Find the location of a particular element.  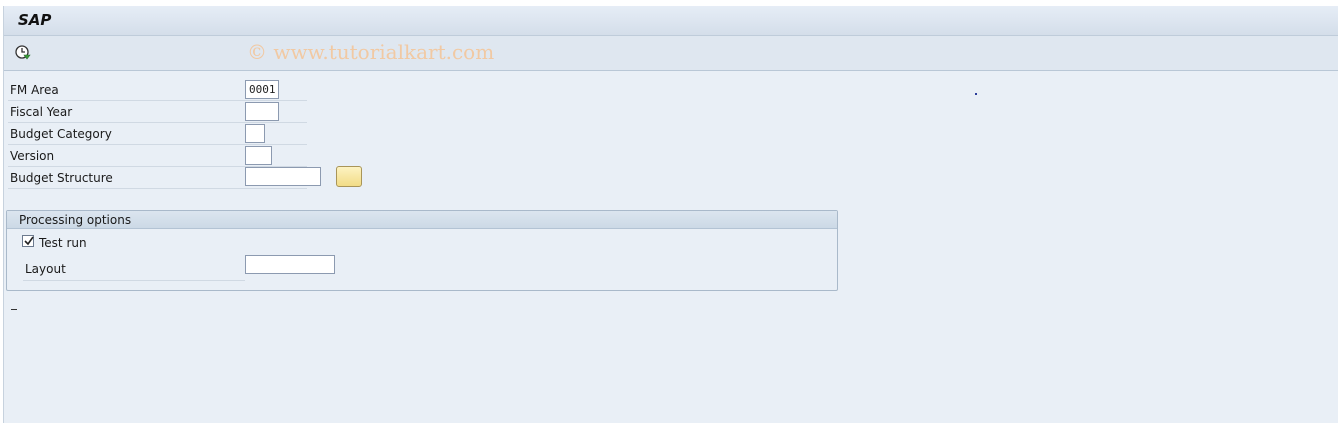

fiscal-year-input is located at coordinates (262, 111).